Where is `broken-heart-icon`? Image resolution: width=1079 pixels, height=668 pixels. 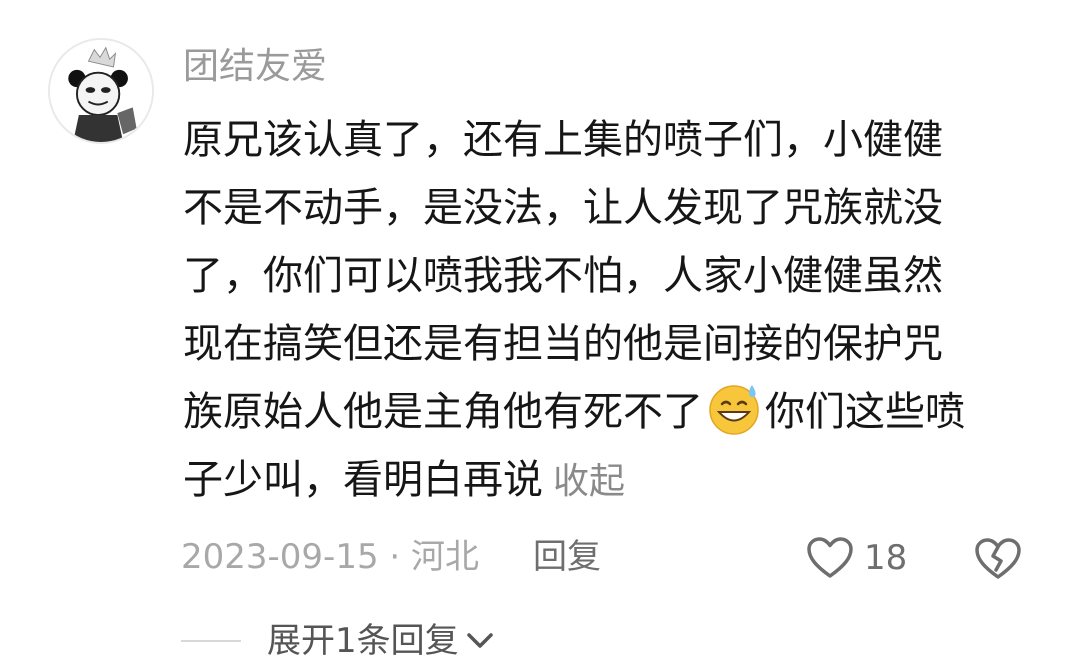
broken-heart-icon is located at coordinates (998, 559).